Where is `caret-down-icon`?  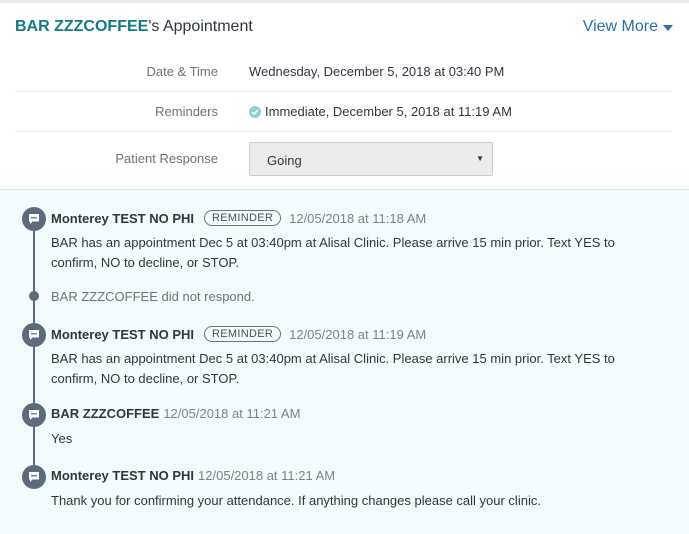 caret-down-icon is located at coordinates (668, 28).